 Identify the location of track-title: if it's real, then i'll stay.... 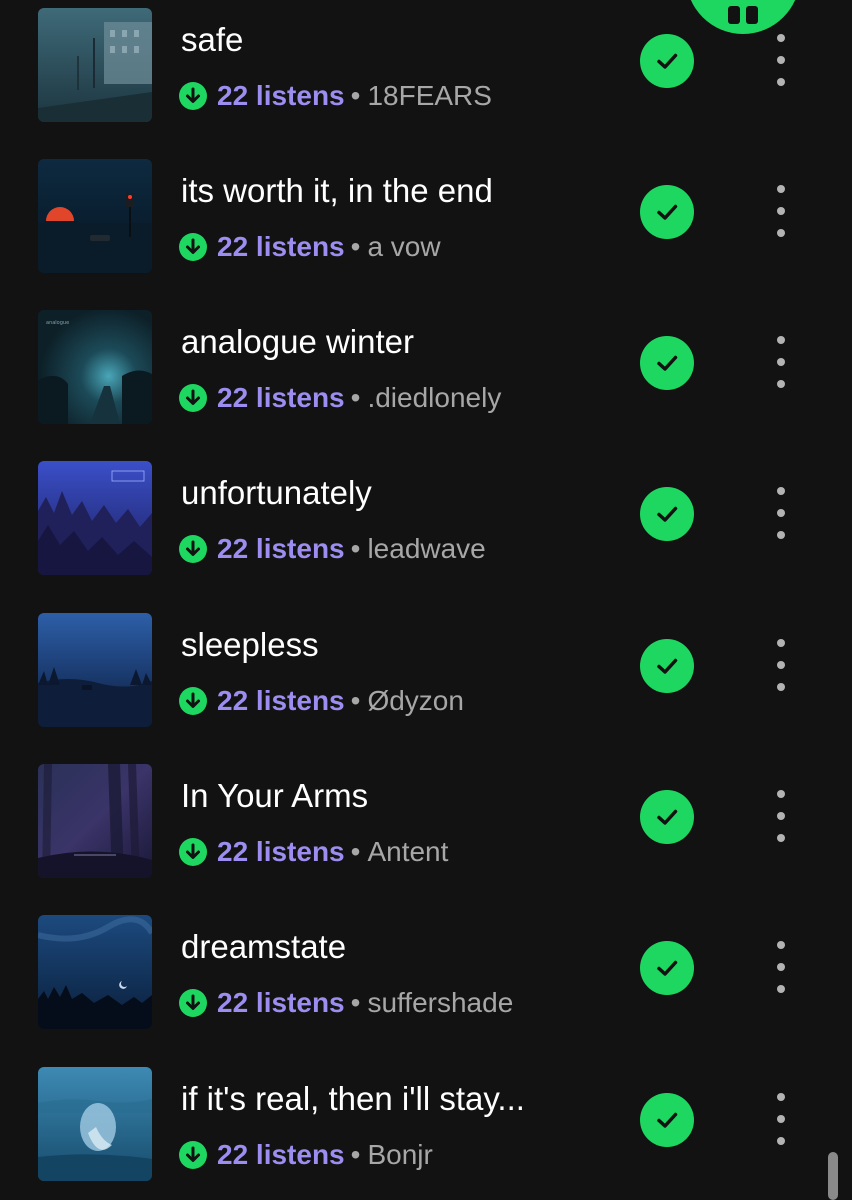
(353, 1099).